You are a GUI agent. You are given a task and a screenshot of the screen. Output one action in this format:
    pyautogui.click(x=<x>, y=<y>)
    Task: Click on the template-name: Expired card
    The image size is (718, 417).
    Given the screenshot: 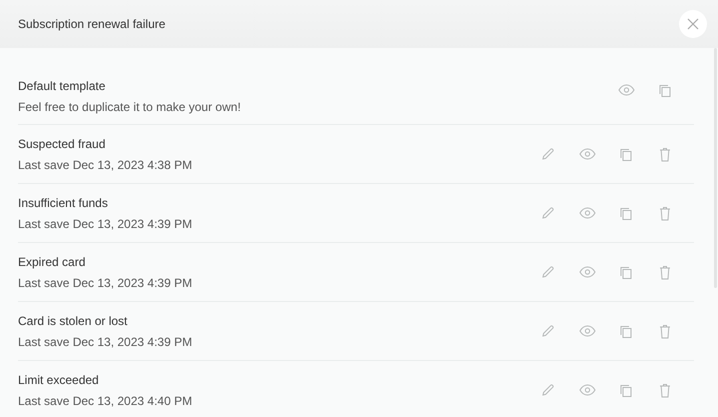 What is the action you would take?
    pyautogui.click(x=52, y=261)
    